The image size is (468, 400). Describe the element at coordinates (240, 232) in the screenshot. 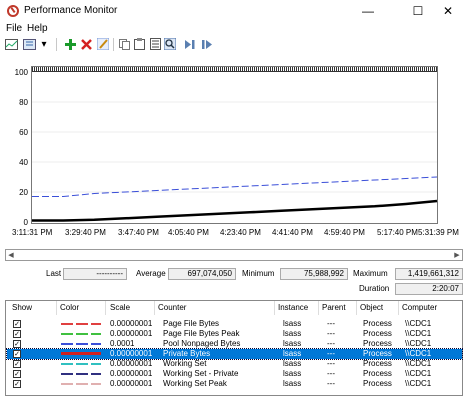

I see `x-tick-label: 4:23:40 PM` at that location.